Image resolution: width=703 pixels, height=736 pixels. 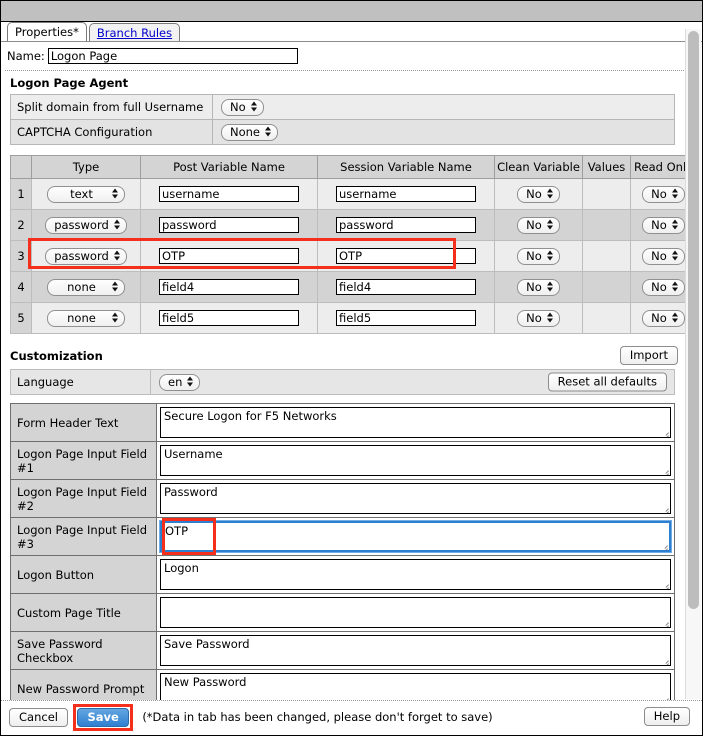 I want to click on logon-input-field-1-cell: Username, so click(x=415, y=460).